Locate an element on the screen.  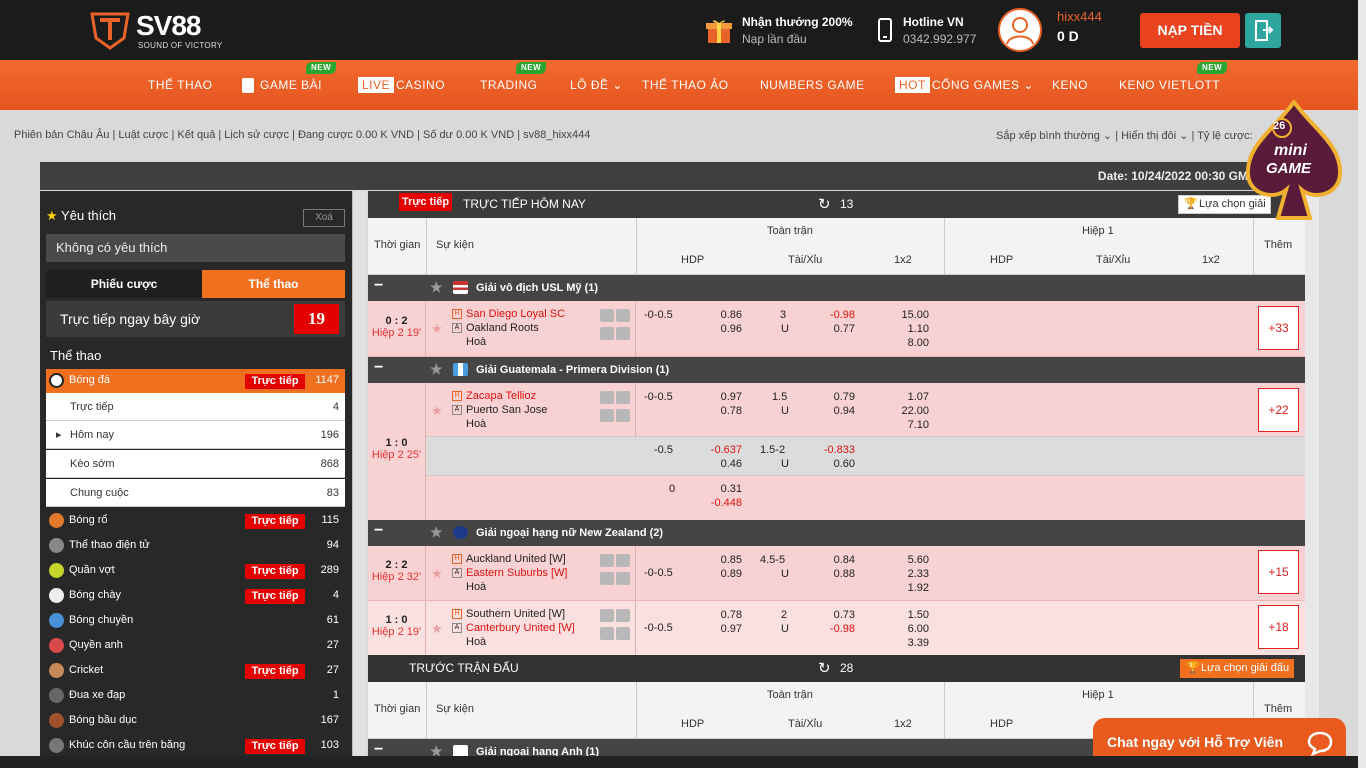
sidebar-scrollbar is located at coordinates (359, 473).